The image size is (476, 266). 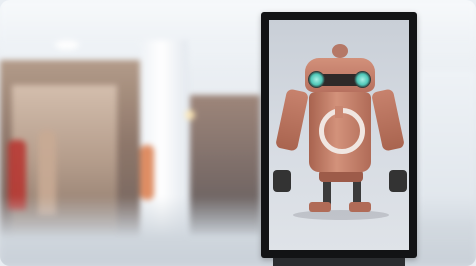 I want to click on robot-antenna, so click(x=340, y=51).